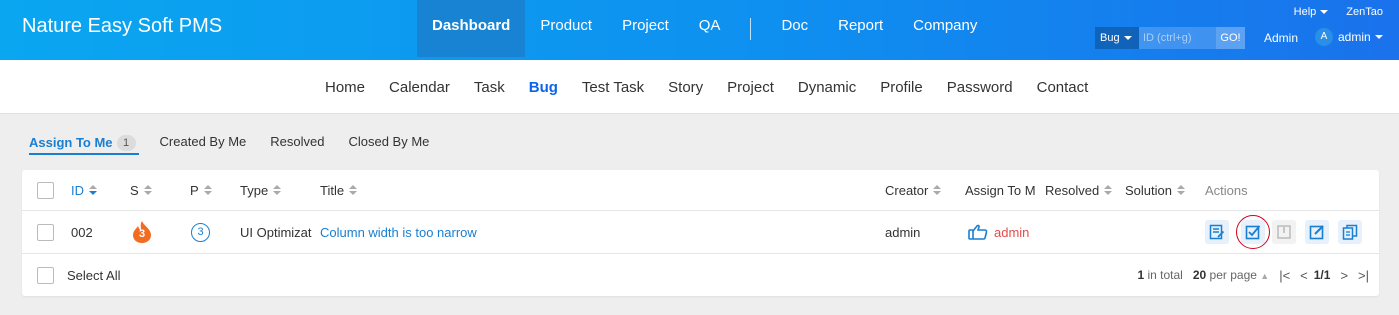  Describe the element at coordinates (1364, 12) in the screenshot. I see `zentao-link: ZenTao` at that location.